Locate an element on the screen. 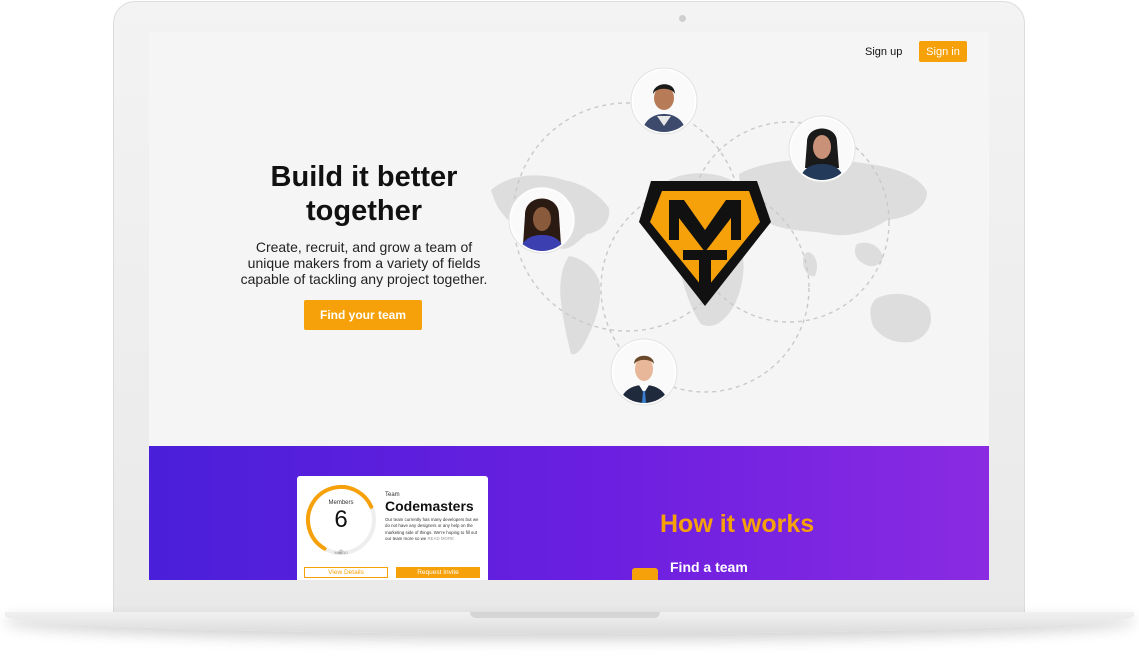  laptop-notch is located at coordinates (565, 615).